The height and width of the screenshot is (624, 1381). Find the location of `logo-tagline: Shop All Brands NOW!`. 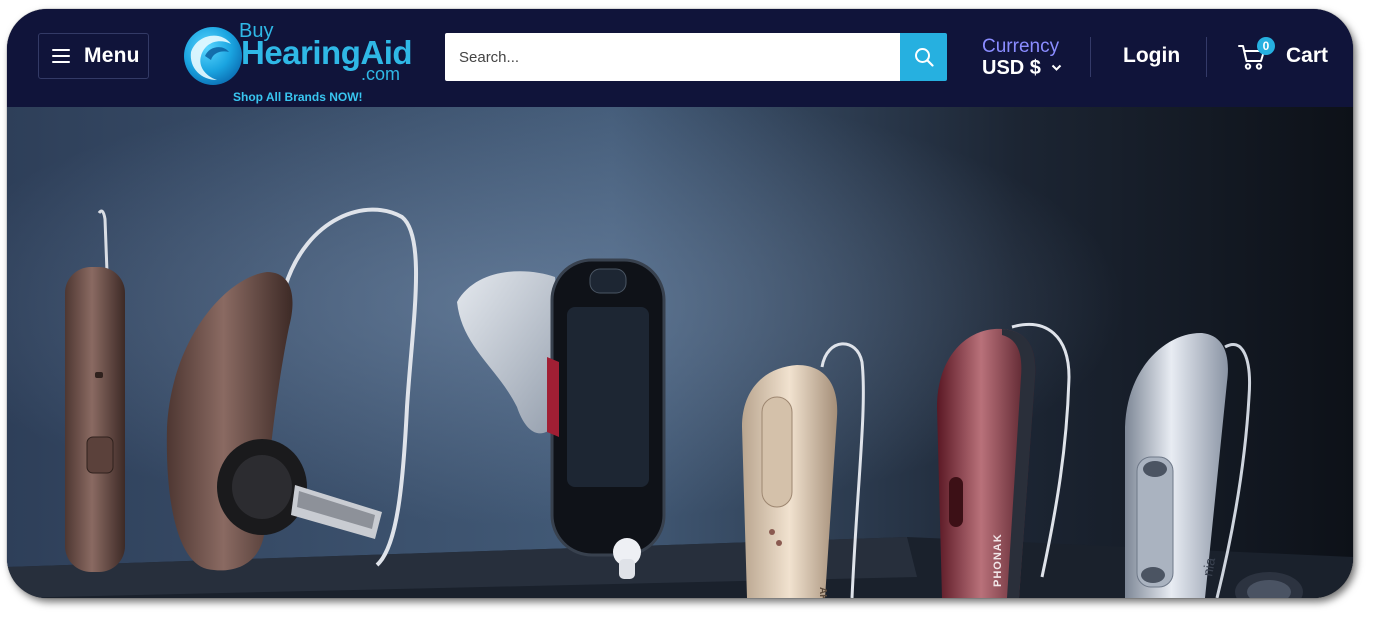

logo-tagline: Shop All Brands NOW! is located at coordinates (298, 97).